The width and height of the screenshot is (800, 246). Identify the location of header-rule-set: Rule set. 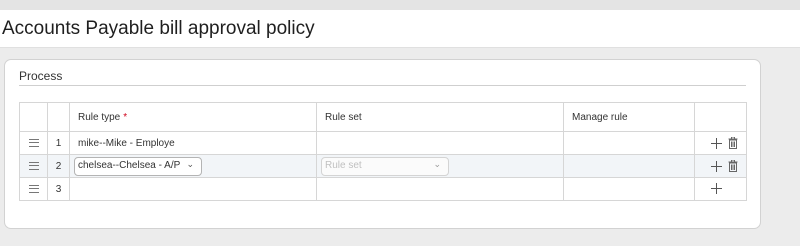
(440, 117).